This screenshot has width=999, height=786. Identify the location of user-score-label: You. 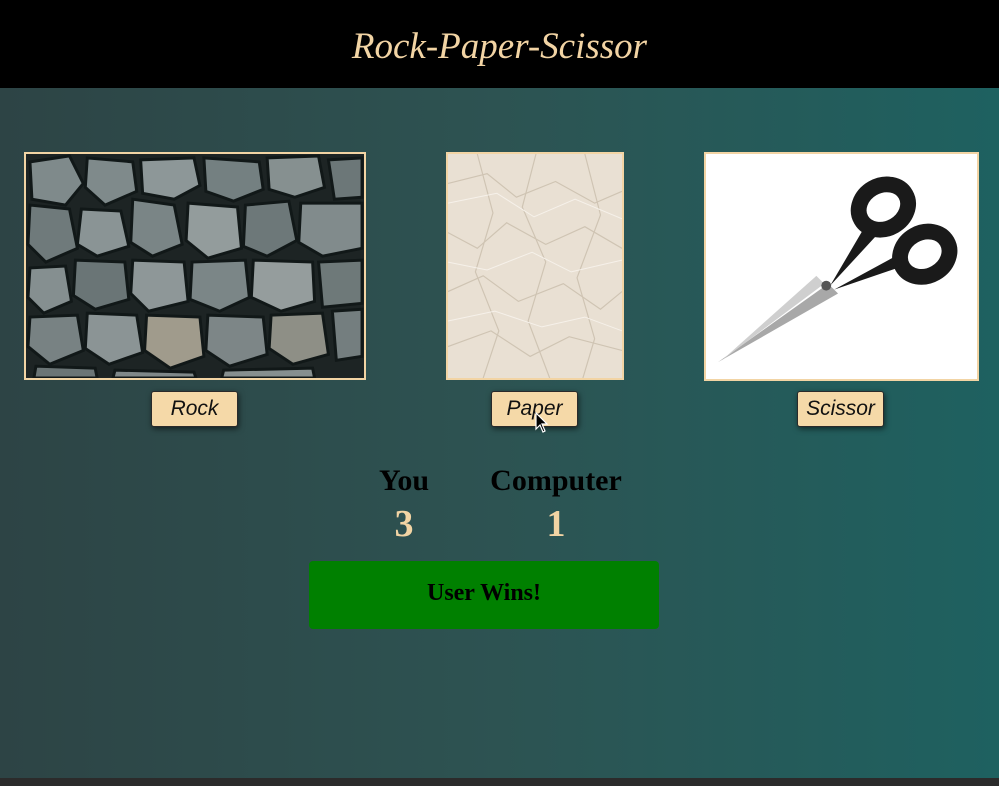
(404, 480).